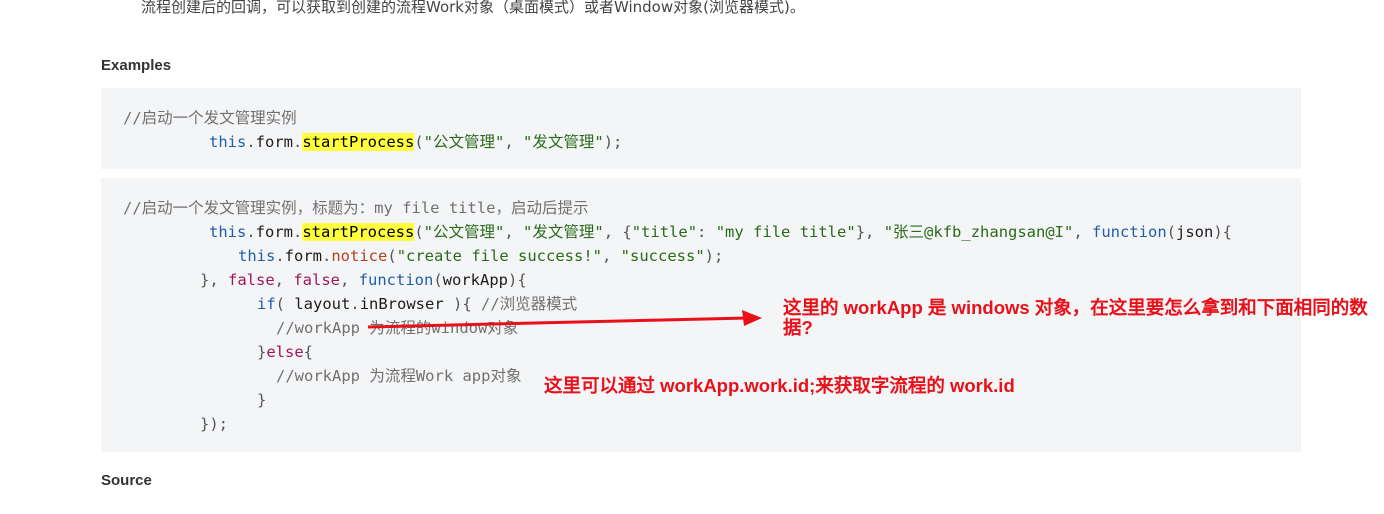 Image resolution: width=1384 pixels, height=514 pixels. I want to click on code-ident-layout: layout, so click(322, 304).